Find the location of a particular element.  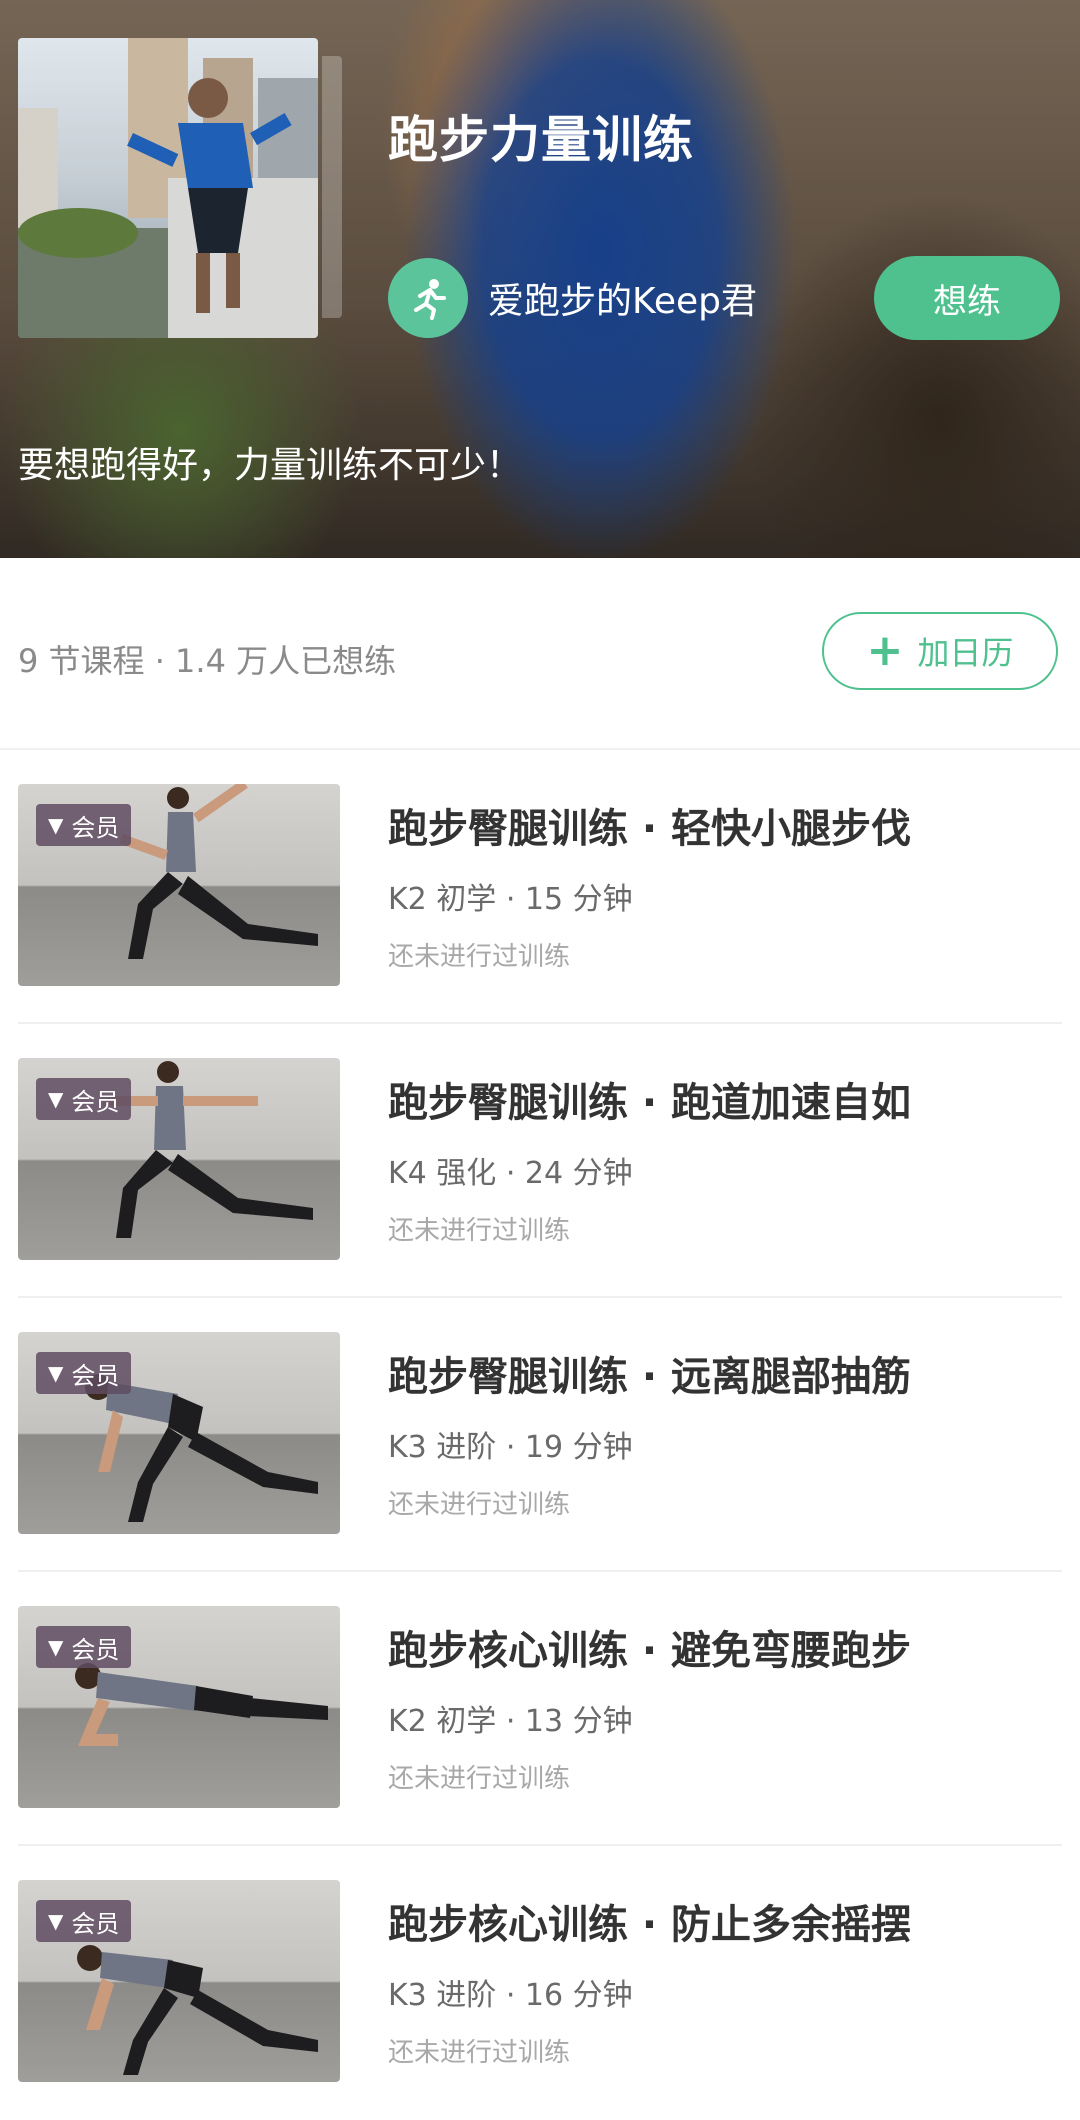

course-item-meta: K3 进阶 · 19 分钟 is located at coordinates (510, 1447).